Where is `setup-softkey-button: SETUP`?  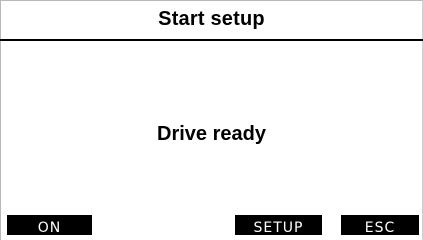 setup-softkey-button: SETUP is located at coordinates (278, 225).